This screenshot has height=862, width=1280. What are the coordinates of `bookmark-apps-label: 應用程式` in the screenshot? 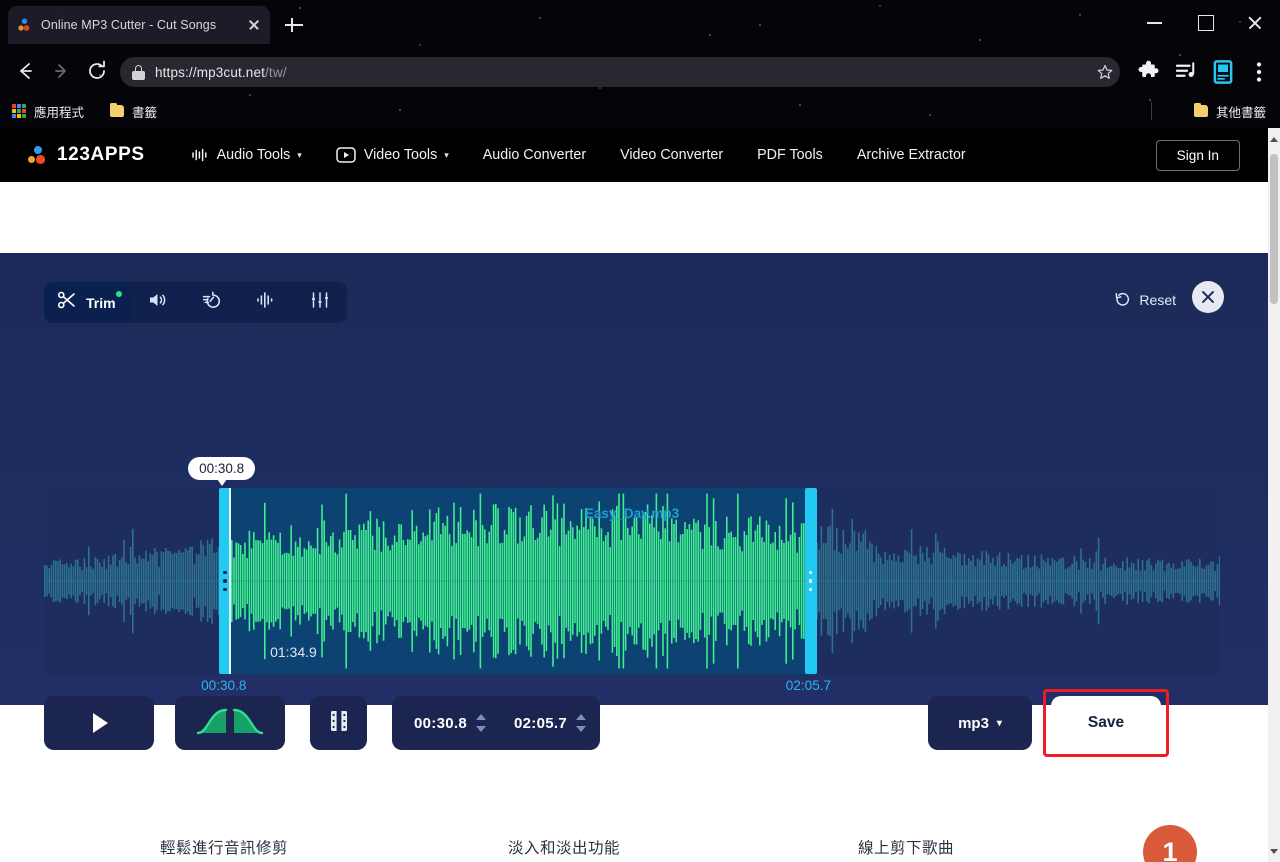 It's located at (59, 112).